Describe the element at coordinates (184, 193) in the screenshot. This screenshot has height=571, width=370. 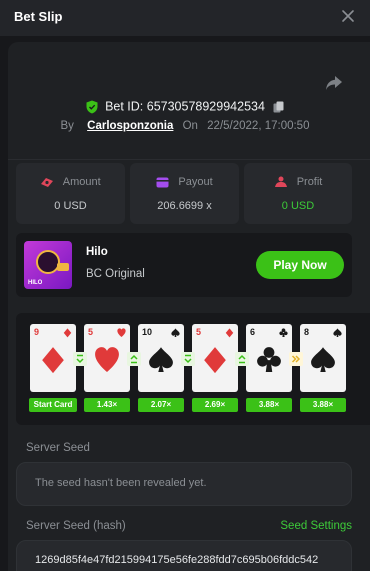
I see `payout-stat: Payout 206.6699 x` at that location.